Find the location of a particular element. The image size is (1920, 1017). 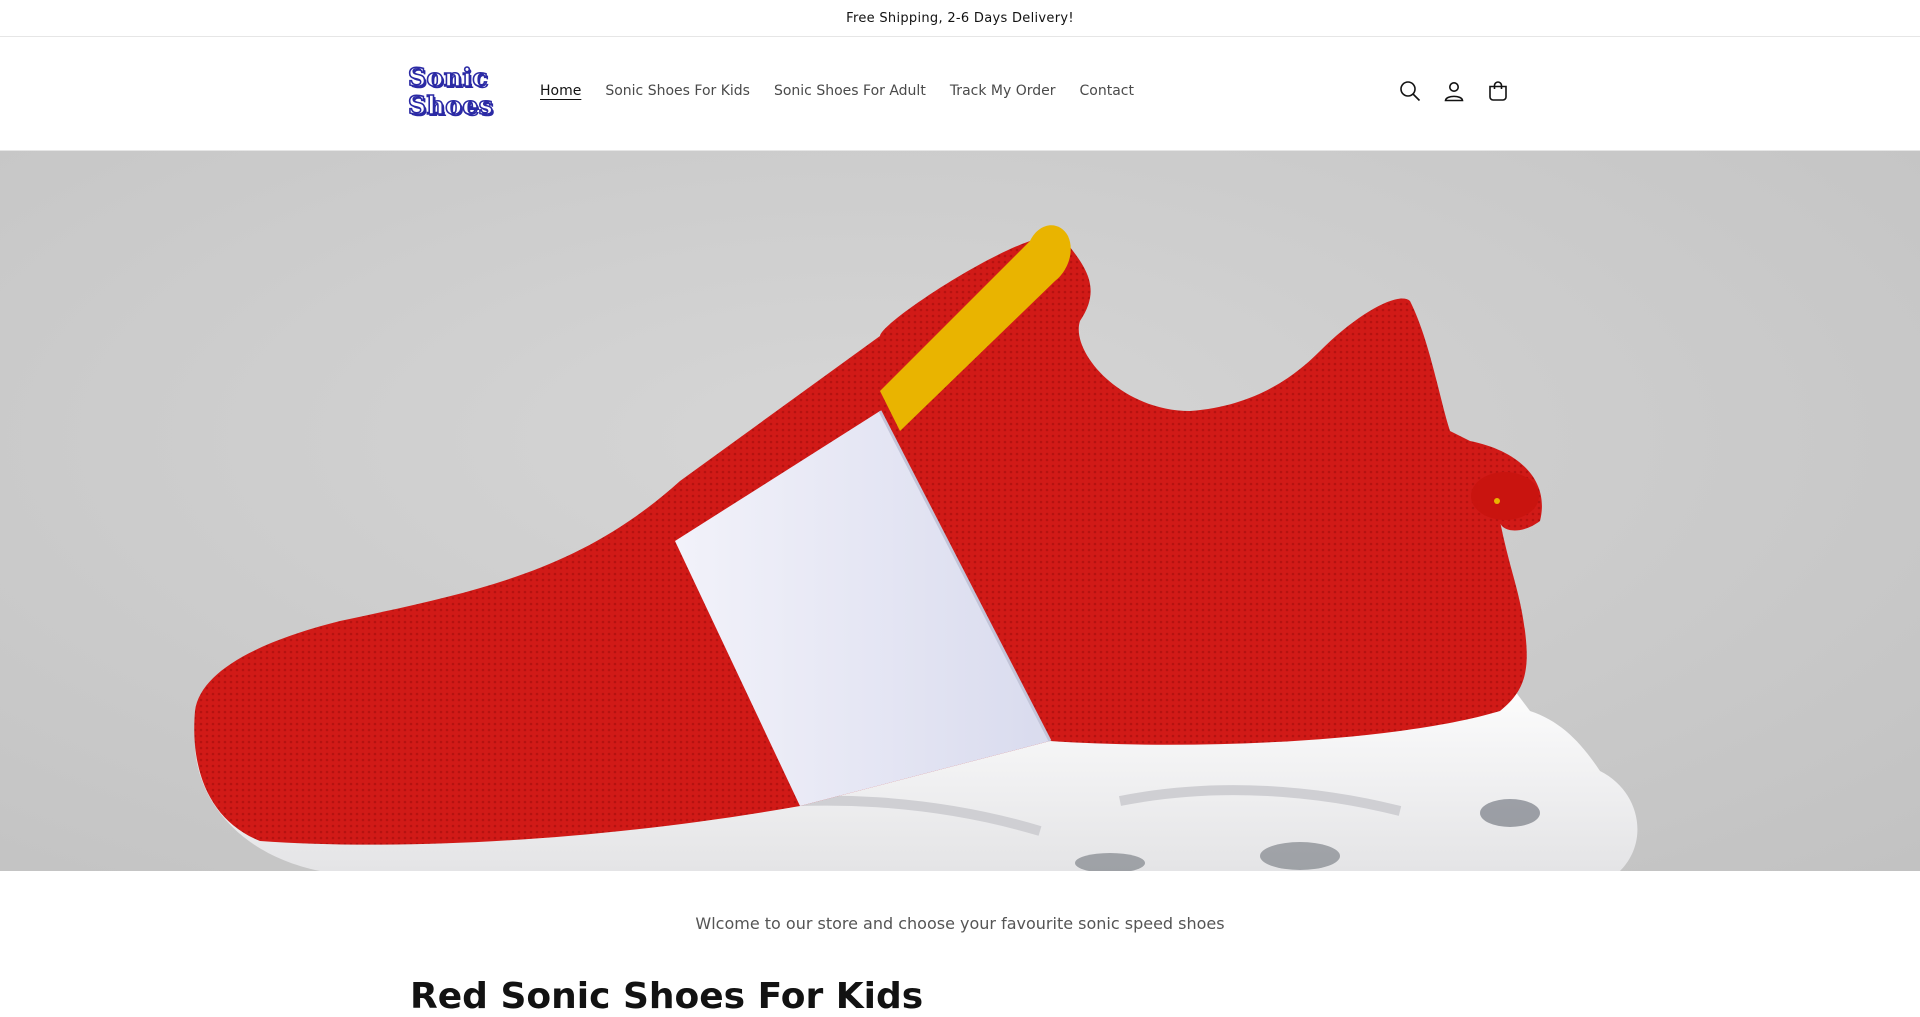

nav-sonic-shoes-for-adult: Sonic Shoes For Adult is located at coordinates (850, 91).